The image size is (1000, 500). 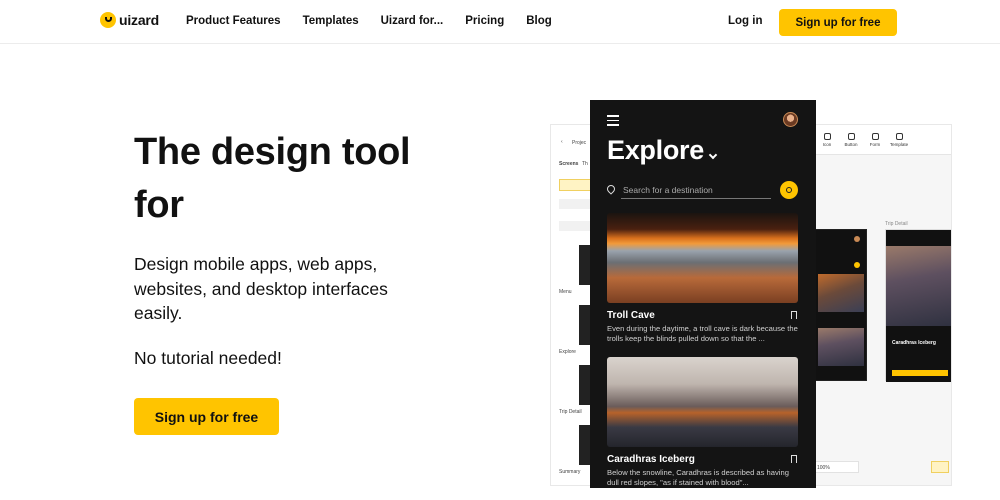 What do you see at coordinates (896, 224) in the screenshot?
I see `canvas-frame-label: Trip Detail` at bounding box center [896, 224].